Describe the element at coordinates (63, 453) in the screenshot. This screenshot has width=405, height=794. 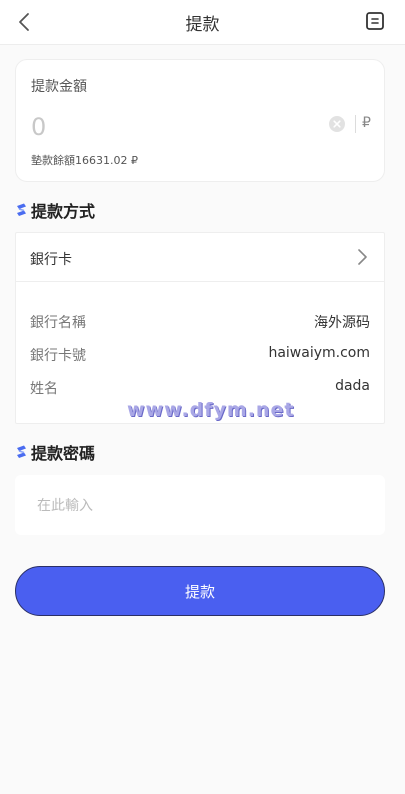
I see `section-title-text: 提款密碼` at that location.